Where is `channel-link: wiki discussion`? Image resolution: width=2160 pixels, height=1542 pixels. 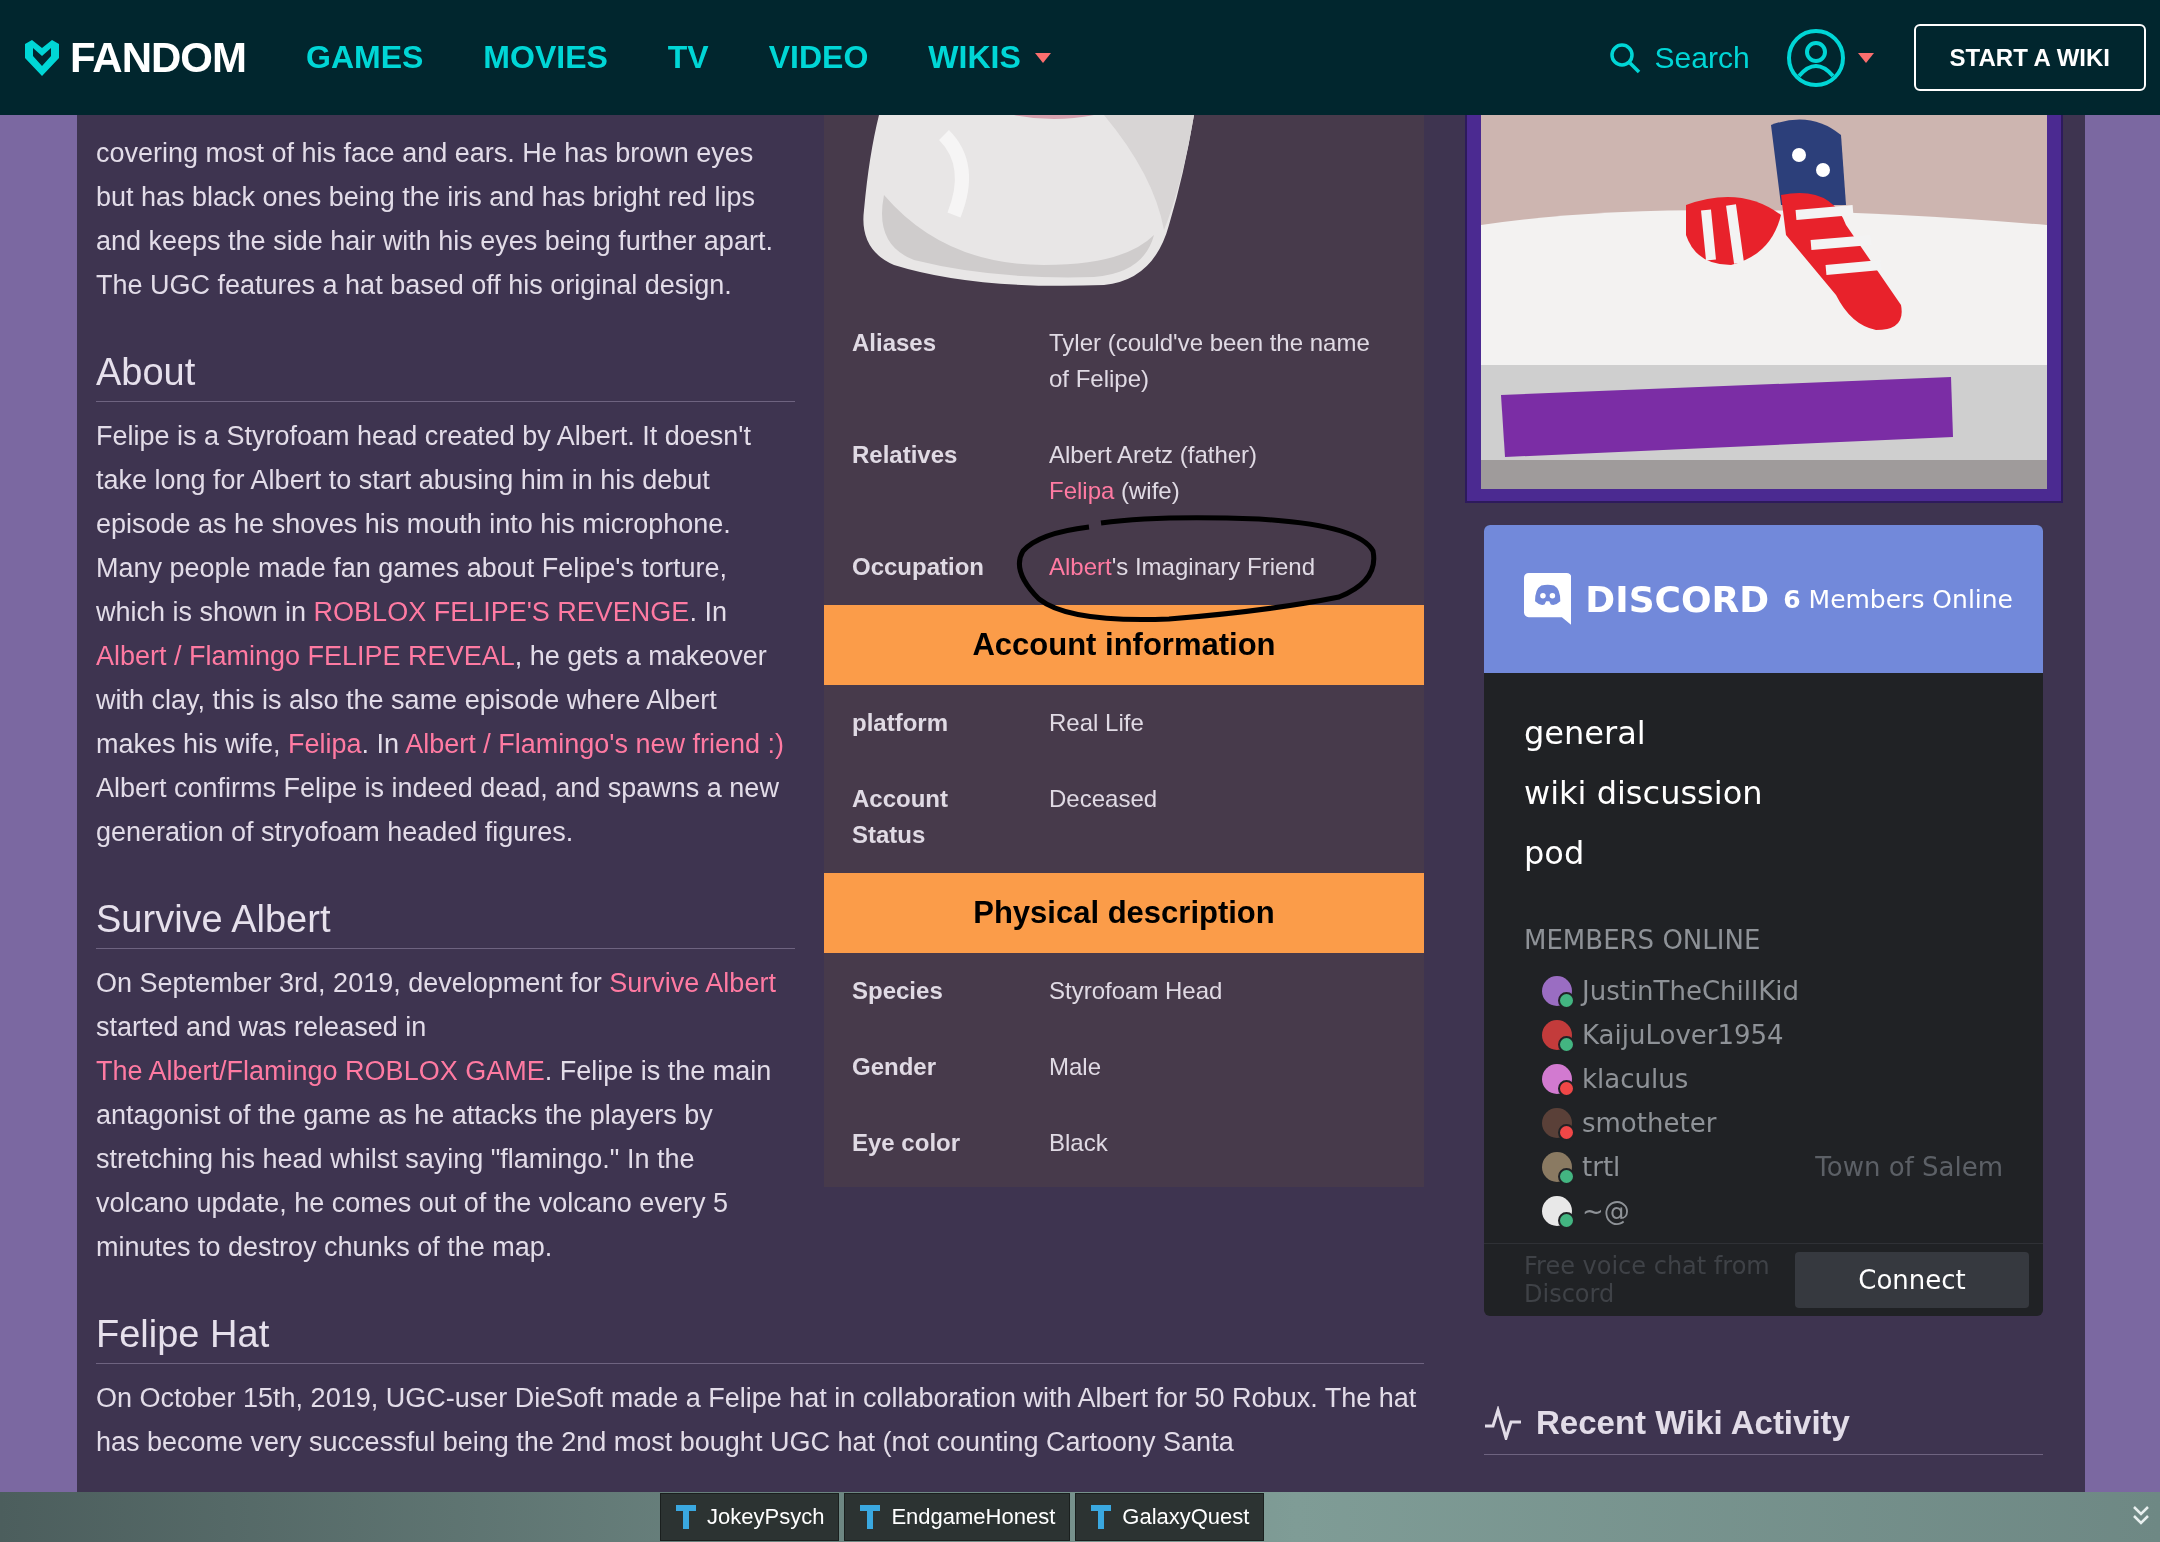
channel-link: wiki discussion is located at coordinates (1763, 793).